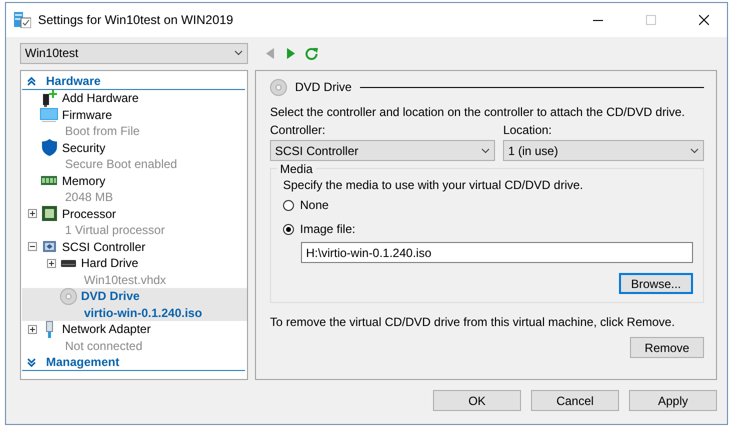  What do you see at coordinates (704, 20) in the screenshot?
I see `close-icon` at bounding box center [704, 20].